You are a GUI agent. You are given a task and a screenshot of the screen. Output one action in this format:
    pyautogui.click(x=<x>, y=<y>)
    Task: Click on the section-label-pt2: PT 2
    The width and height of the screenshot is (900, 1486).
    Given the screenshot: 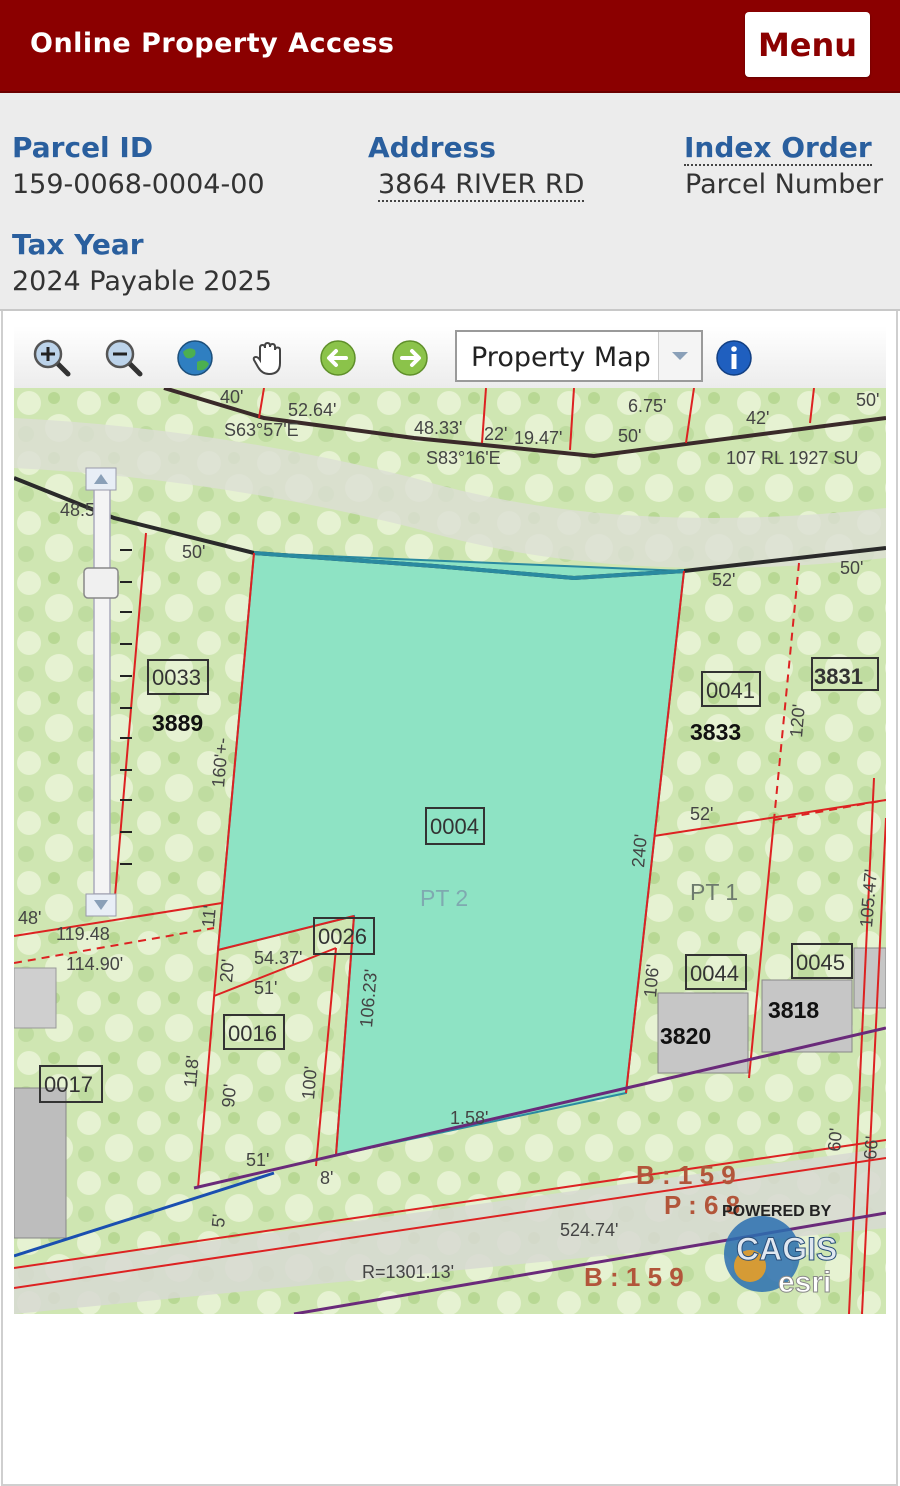 What is the action you would take?
    pyautogui.click(x=444, y=898)
    